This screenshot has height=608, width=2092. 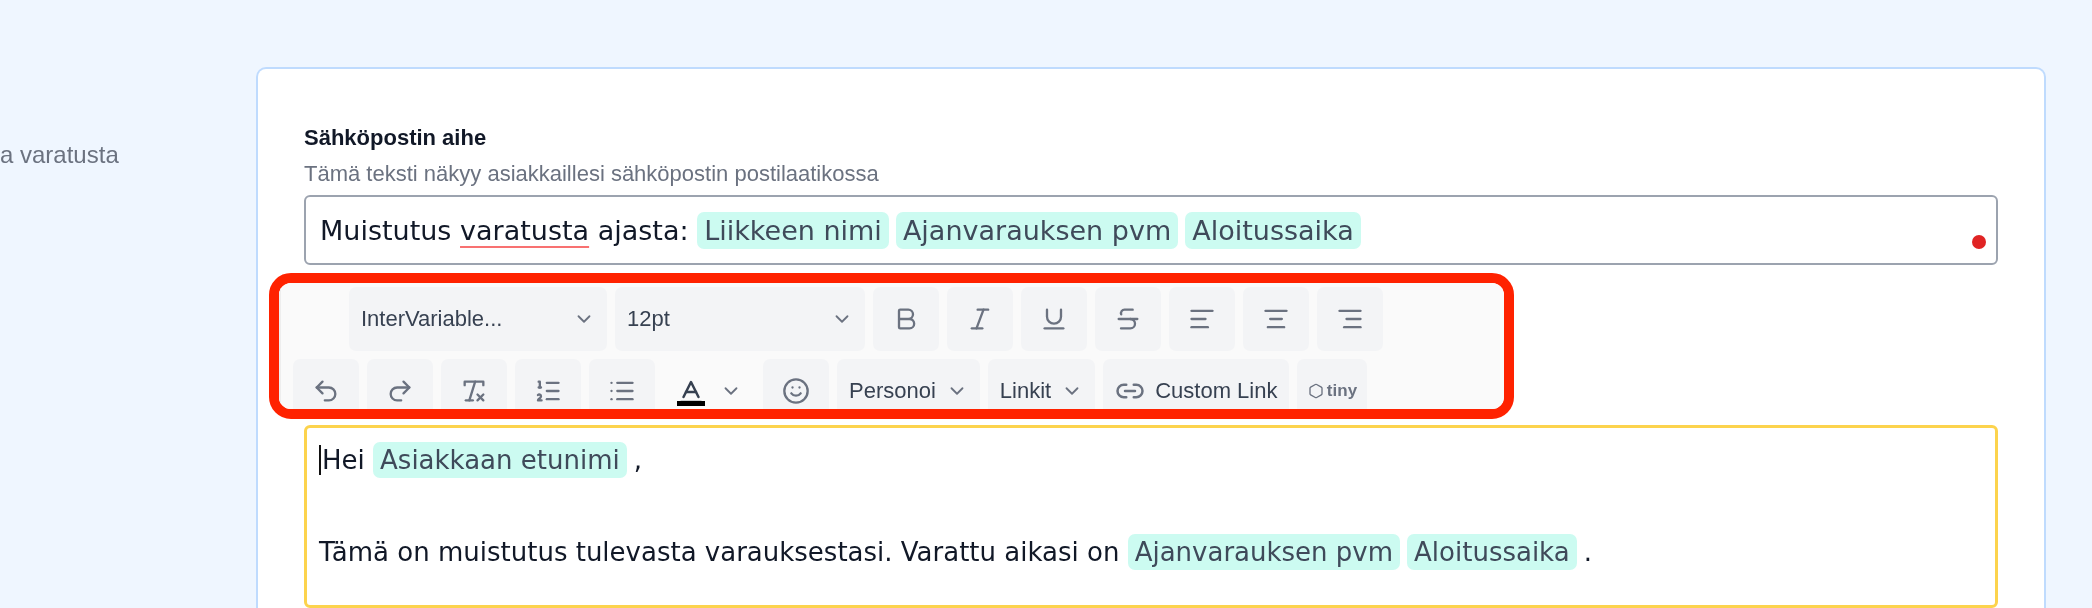 What do you see at coordinates (1054, 319) in the screenshot?
I see `underline-button` at bounding box center [1054, 319].